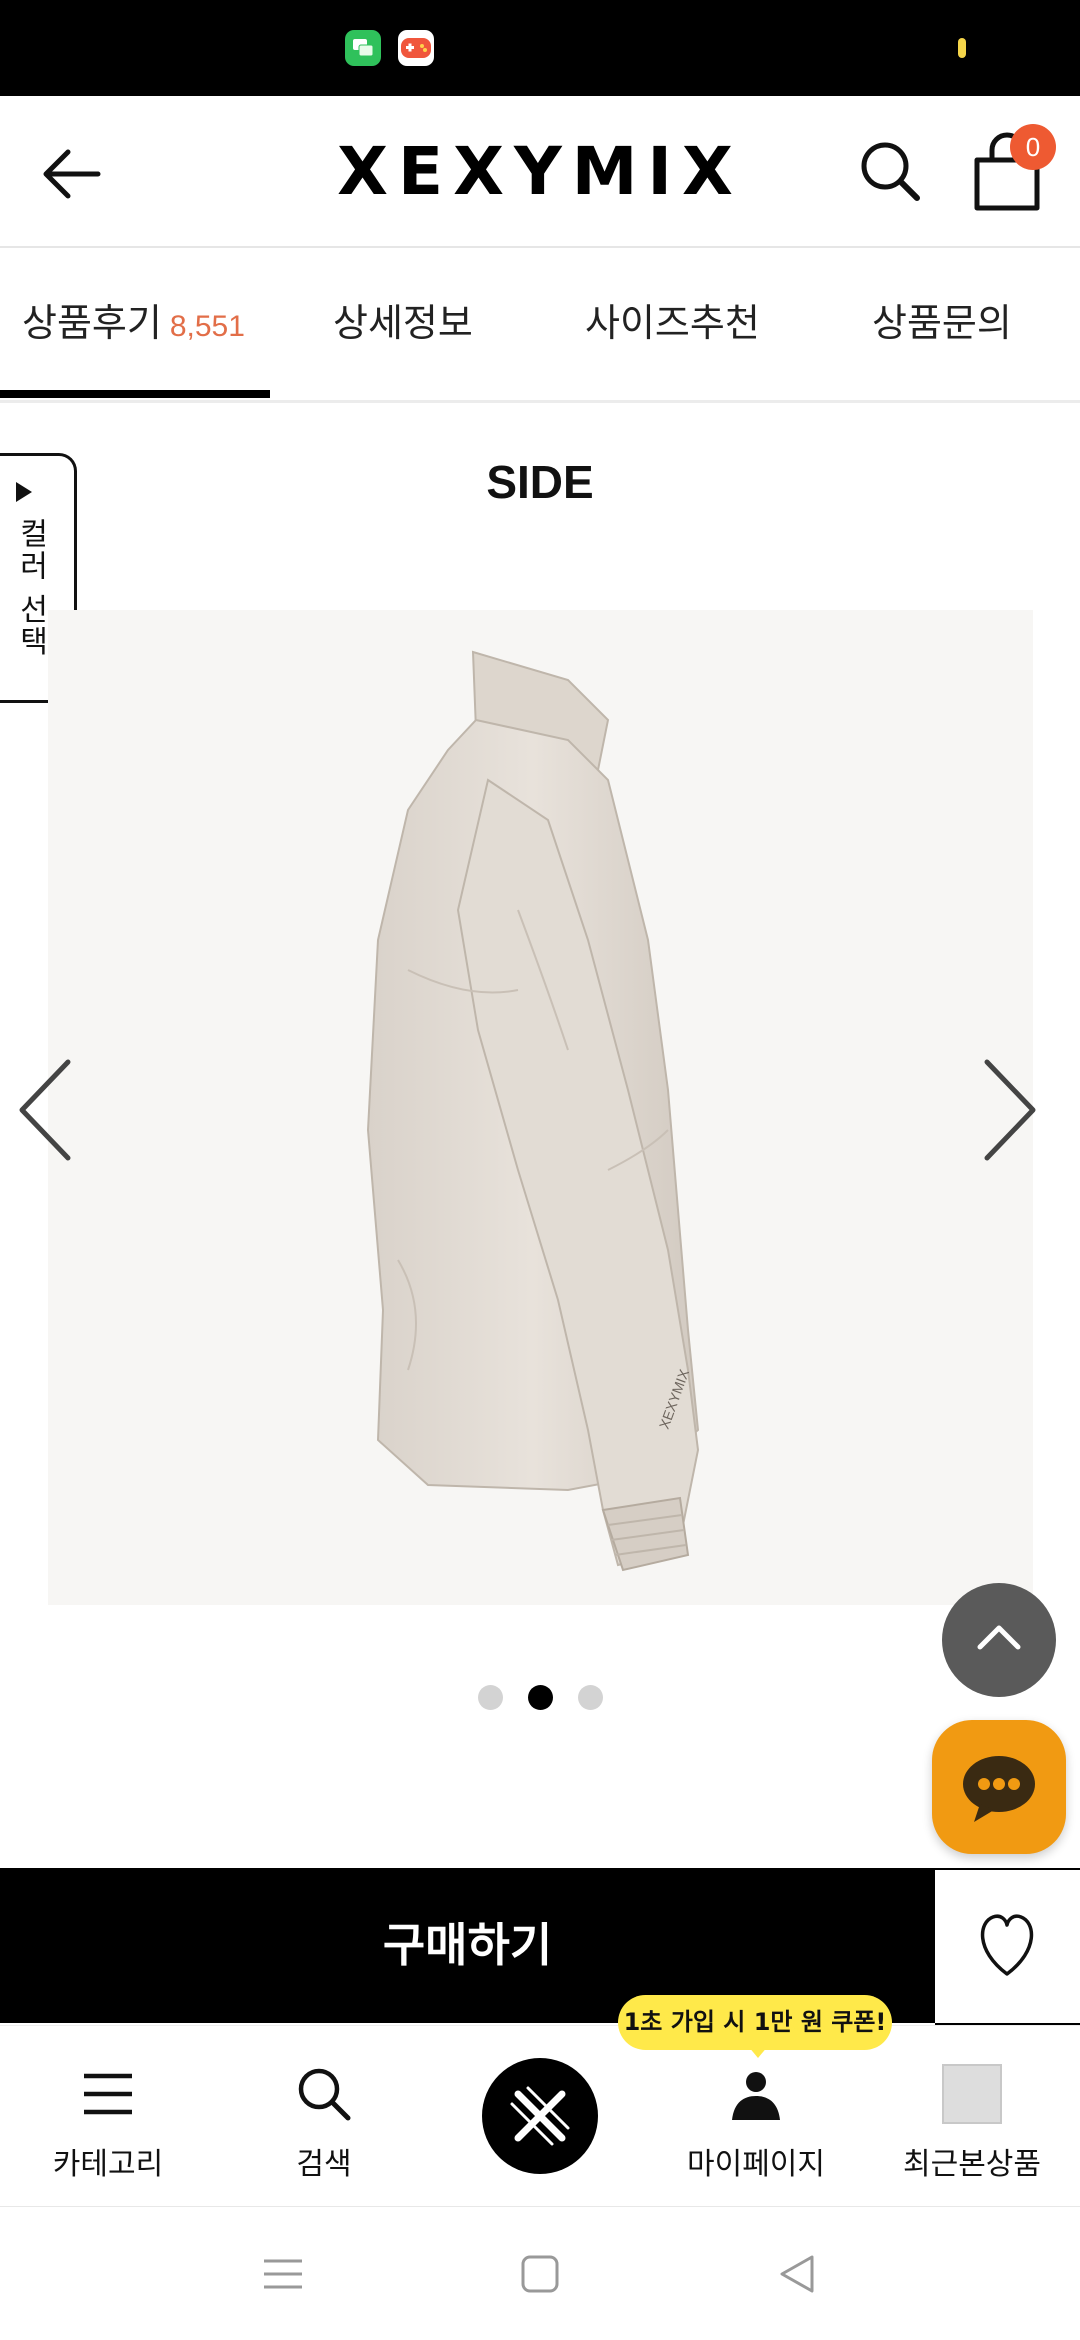 The image size is (1080, 2340). I want to click on cart-count-badge: 0, so click(1033, 147).